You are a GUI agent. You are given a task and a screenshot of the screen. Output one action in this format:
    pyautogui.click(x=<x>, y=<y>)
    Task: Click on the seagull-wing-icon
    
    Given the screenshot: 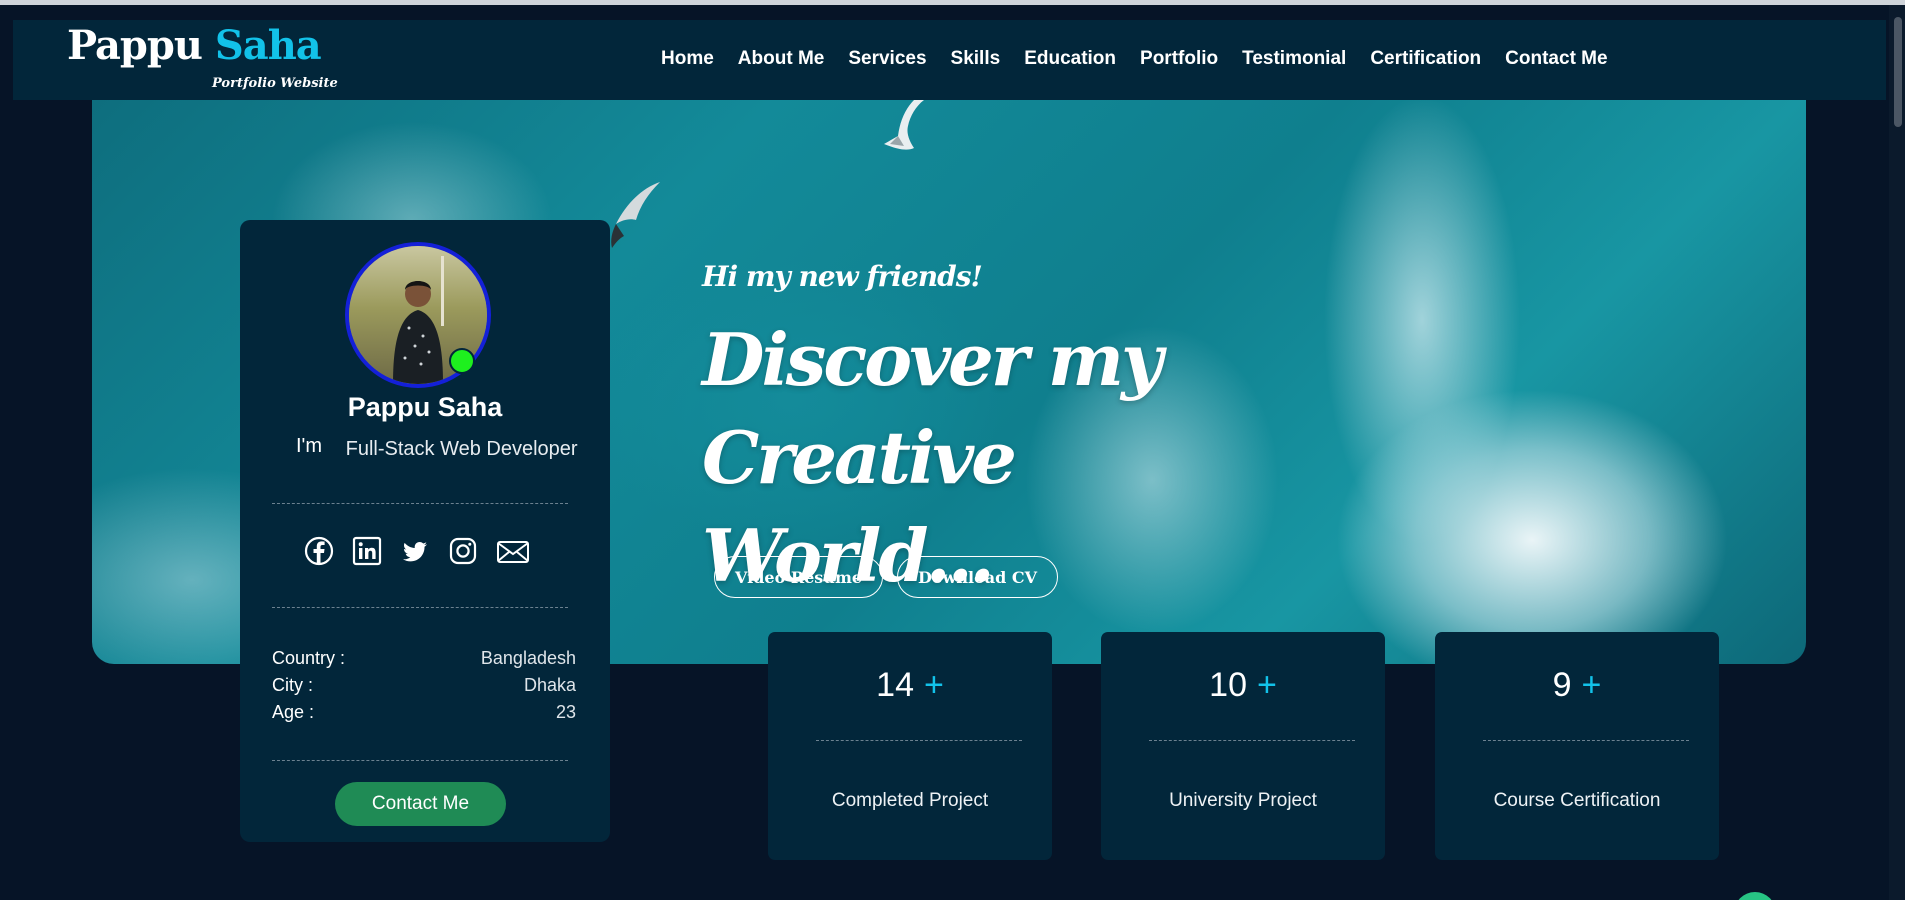 What is the action you would take?
    pyautogui.click(x=635, y=215)
    